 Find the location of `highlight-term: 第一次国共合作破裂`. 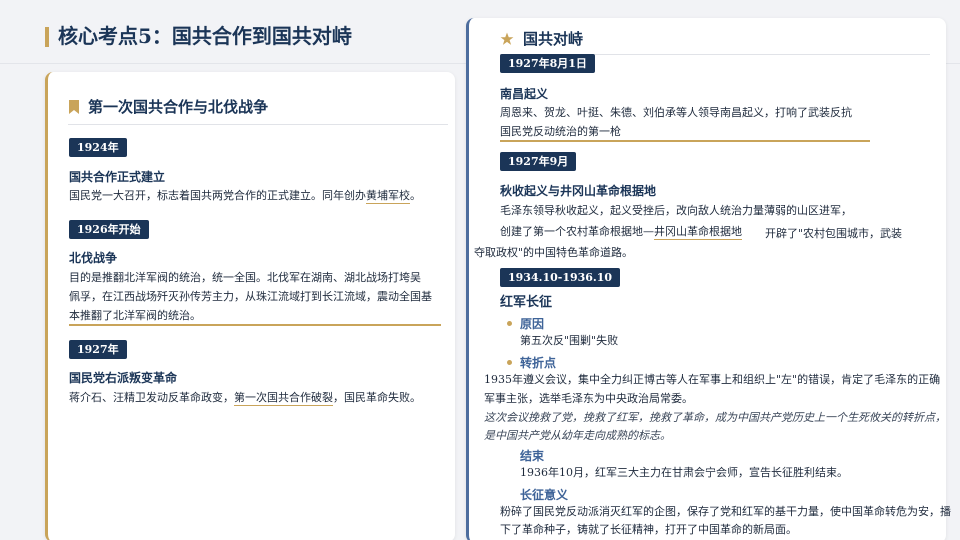

highlight-term: 第一次国共合作破裂 is located at coordinates (283, 398).